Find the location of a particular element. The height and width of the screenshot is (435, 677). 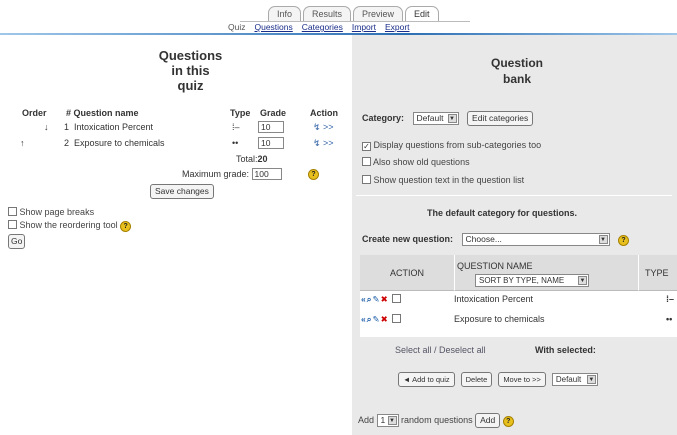

move-to-button: Move to >> is located at coordinates (522, 379).